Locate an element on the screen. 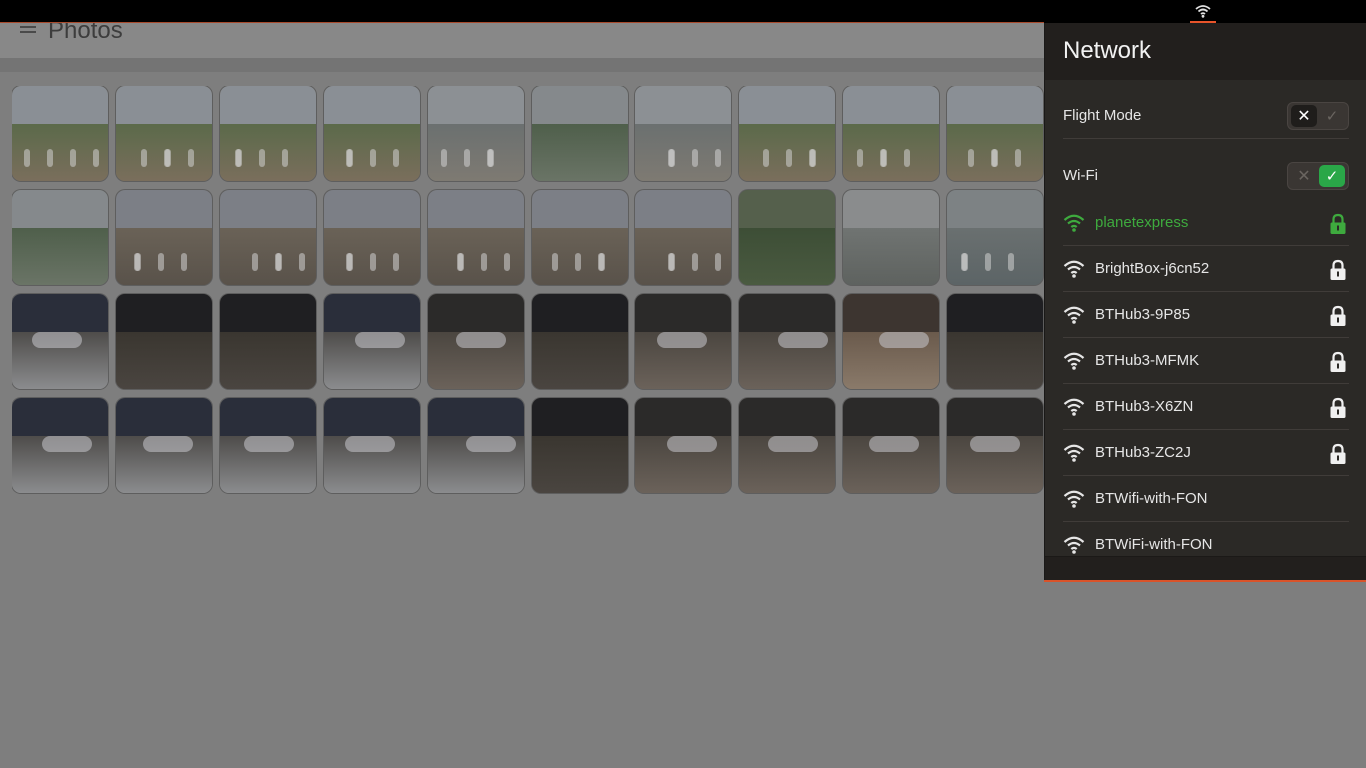 Image resolution: width=1366 pixels, height=768 pixels. network-name: BTHub3-ZC2J is located at coordinates (1143, 452).